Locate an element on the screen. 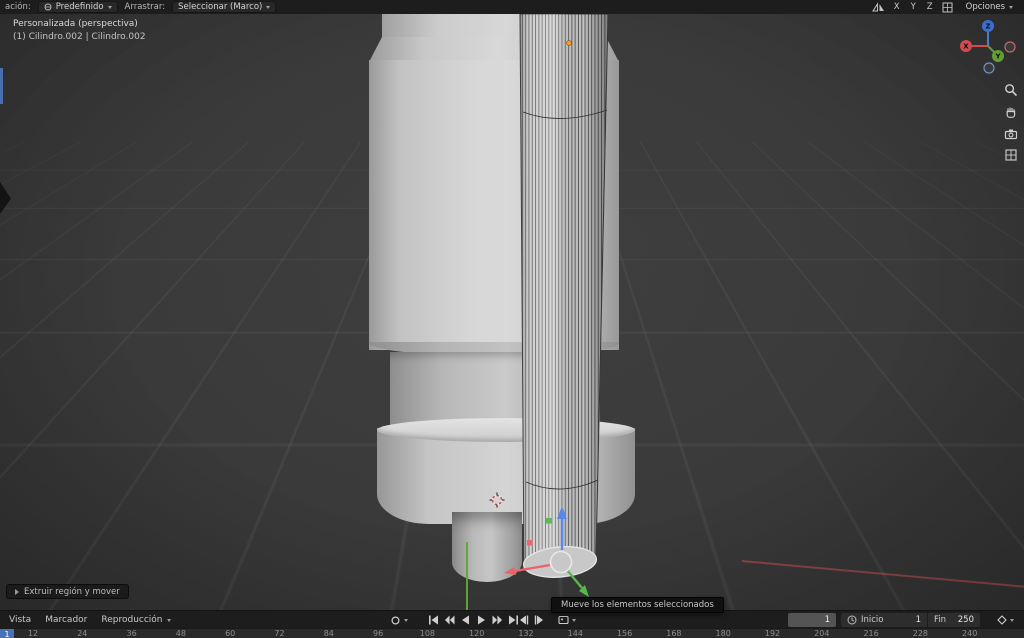 The image size is (1024, 638). transform-preset-dropdown: Predefinido is located at coordinates (77, 7).